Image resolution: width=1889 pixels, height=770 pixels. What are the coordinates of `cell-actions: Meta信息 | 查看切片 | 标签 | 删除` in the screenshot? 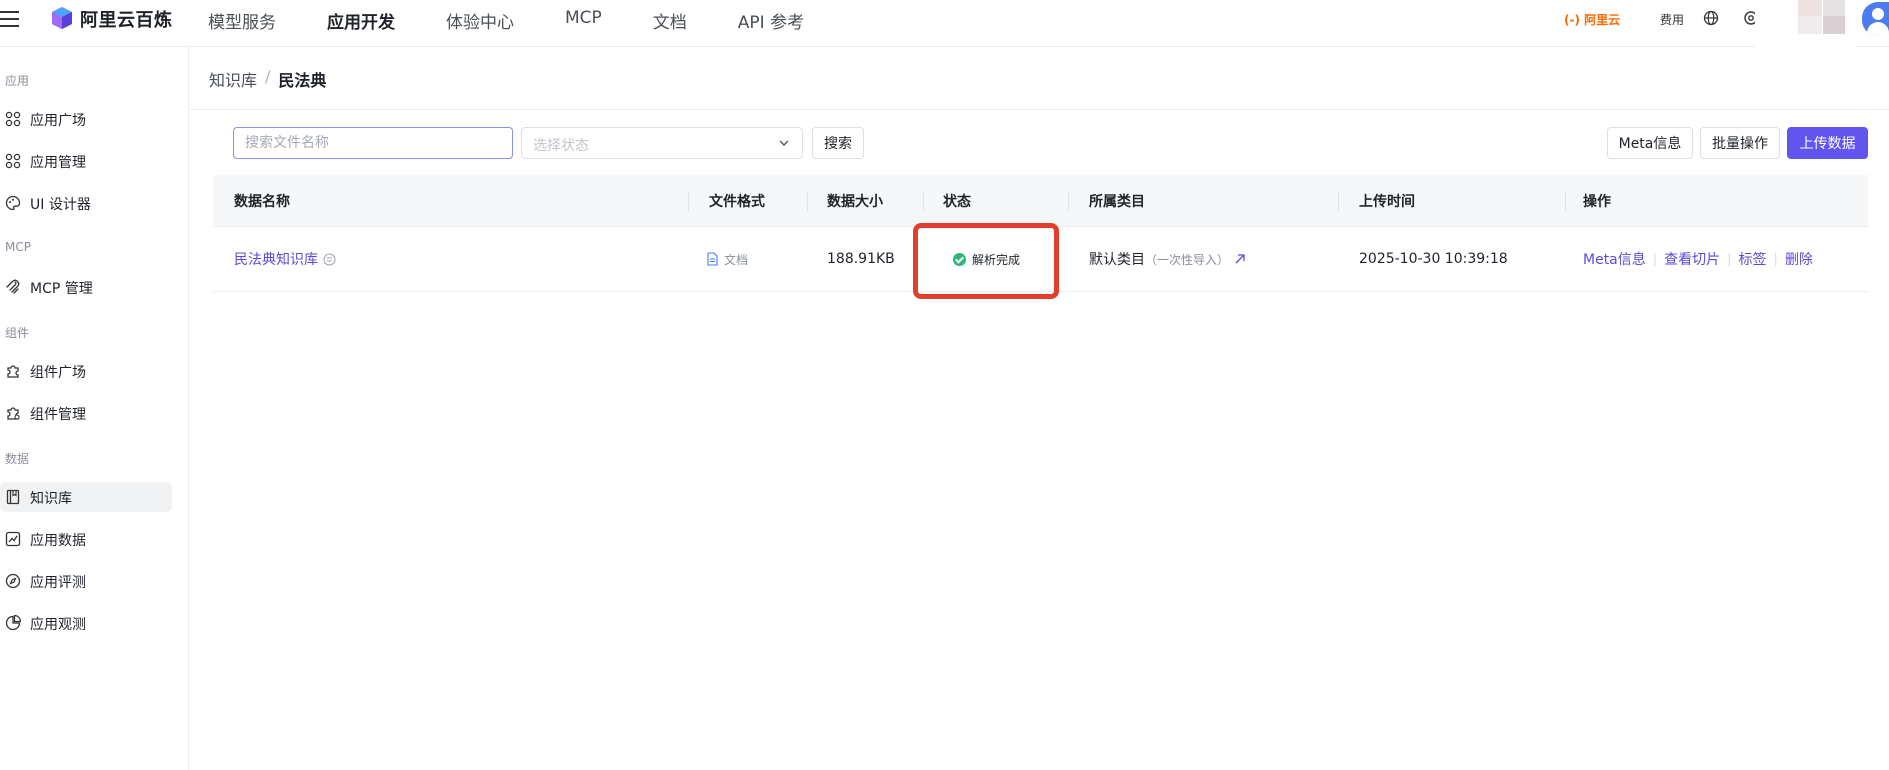 It's located at (1698, 259).